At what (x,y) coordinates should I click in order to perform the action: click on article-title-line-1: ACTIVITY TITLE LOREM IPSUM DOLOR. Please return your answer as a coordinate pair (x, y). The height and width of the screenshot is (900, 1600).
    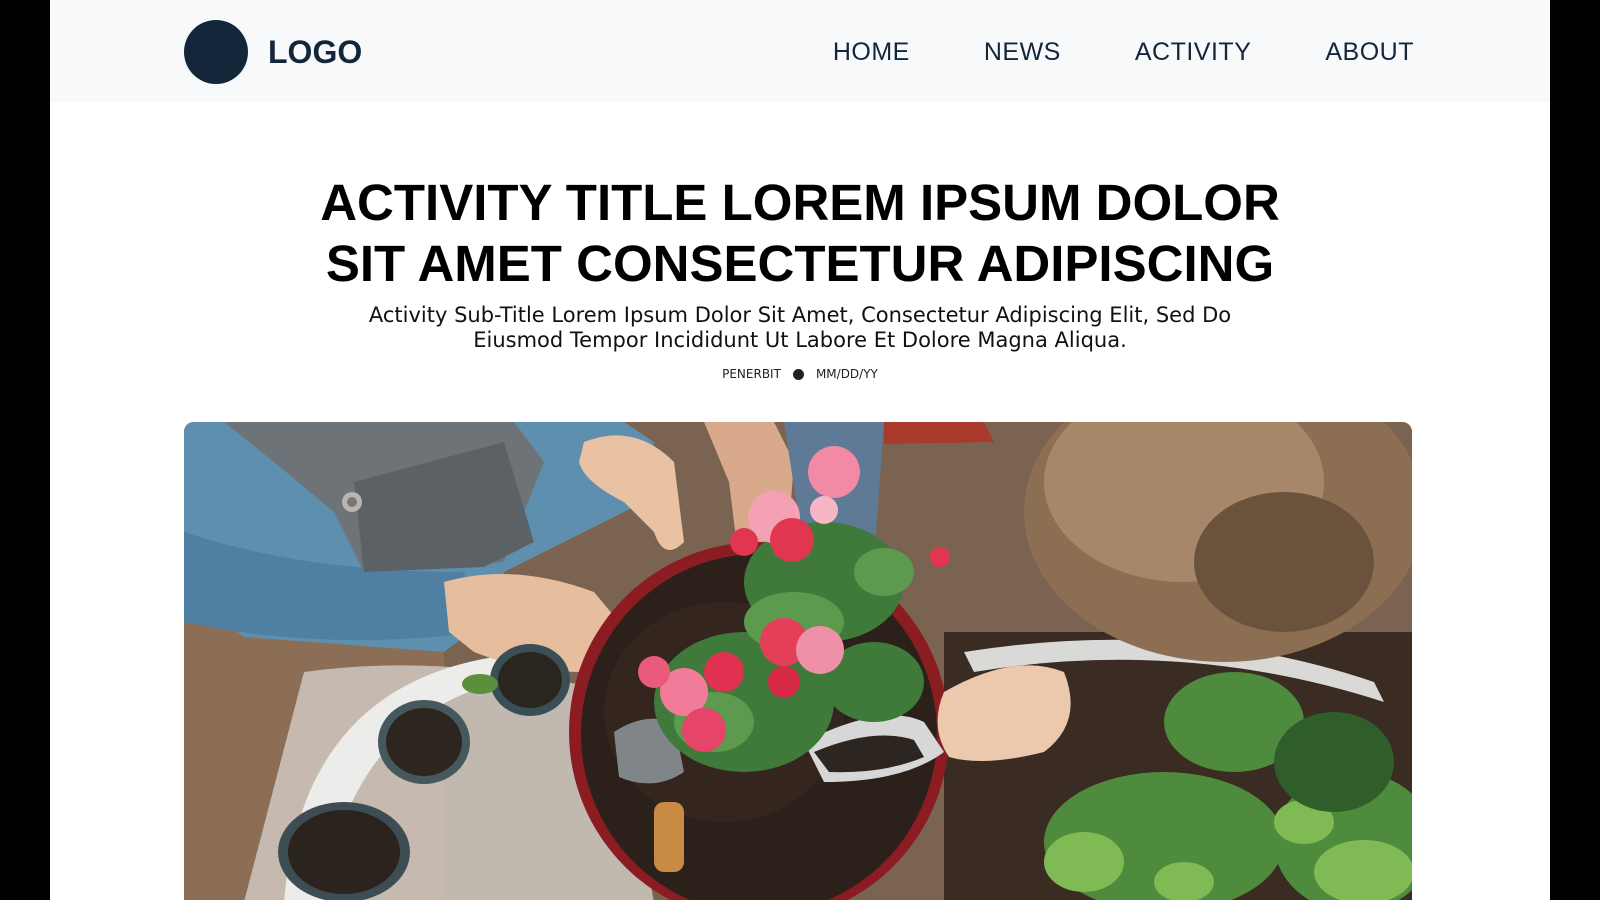
    Looking at the image, I should click on (800, 202).